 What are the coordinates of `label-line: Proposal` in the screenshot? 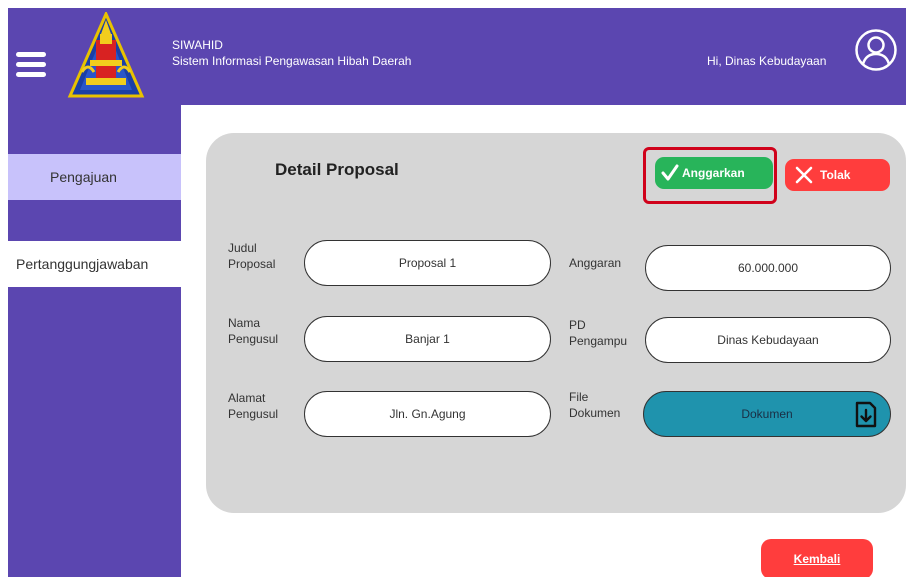 It's located at (252, 264).